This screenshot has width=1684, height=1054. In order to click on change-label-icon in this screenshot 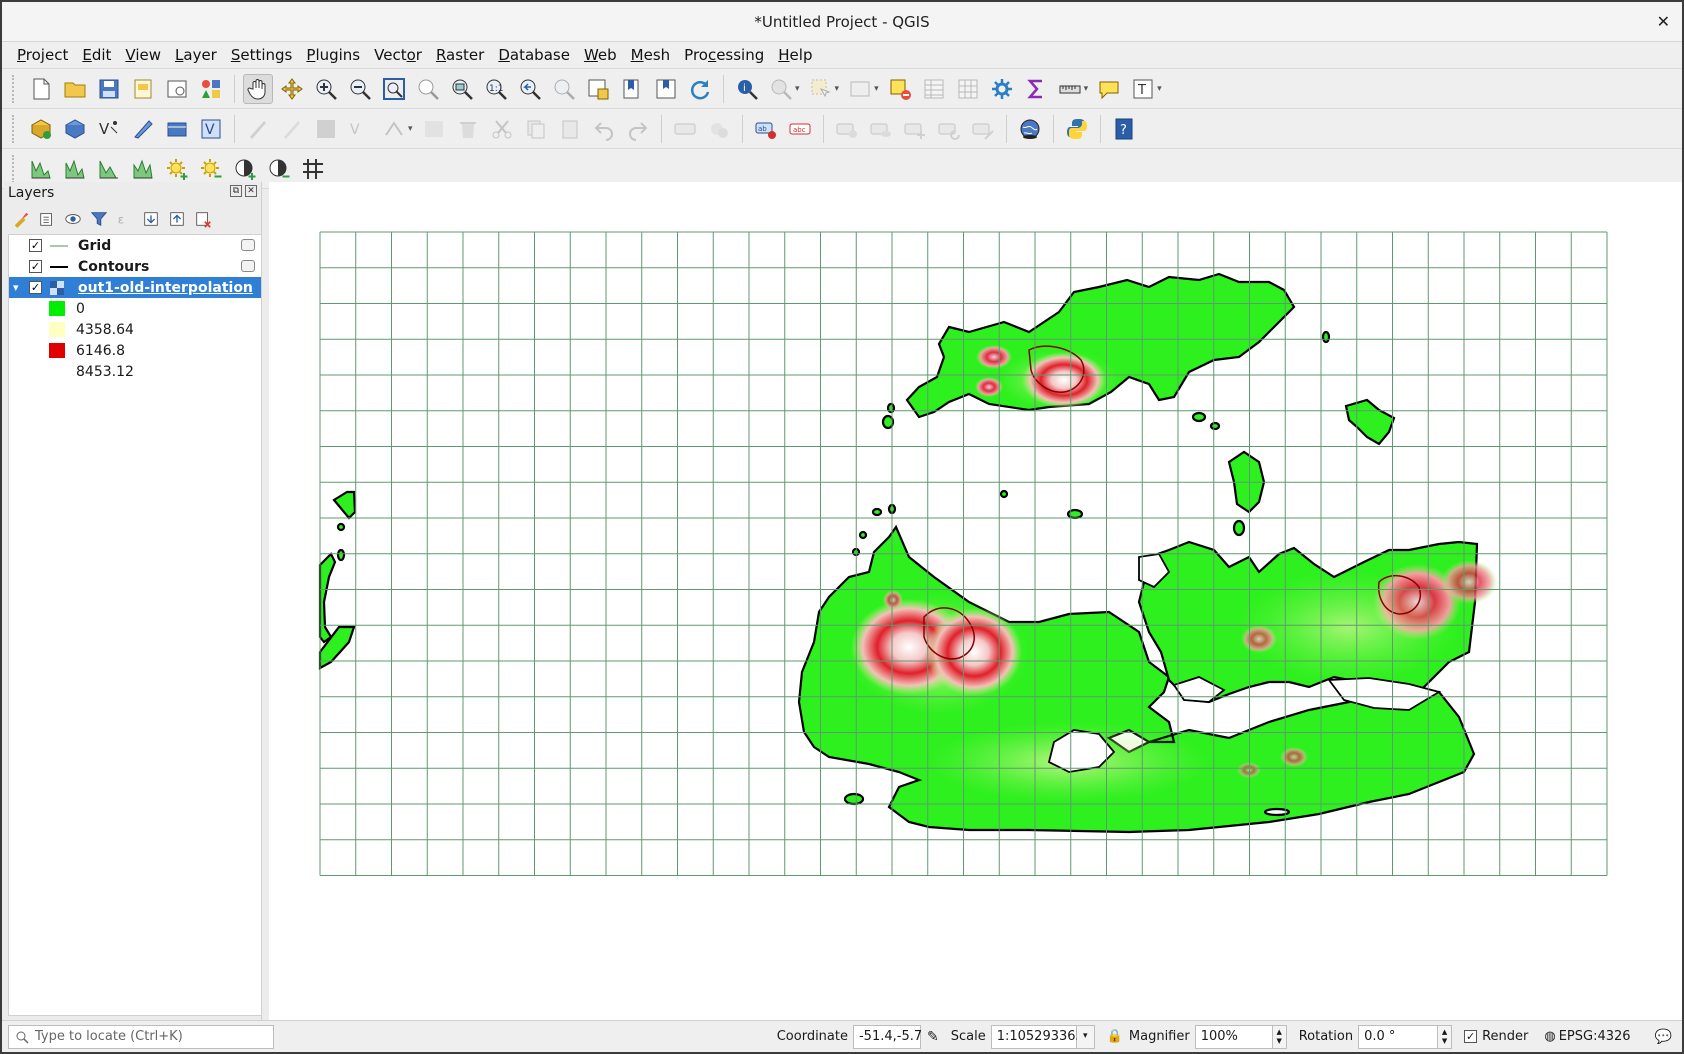, I will do `click(983, 129)`.